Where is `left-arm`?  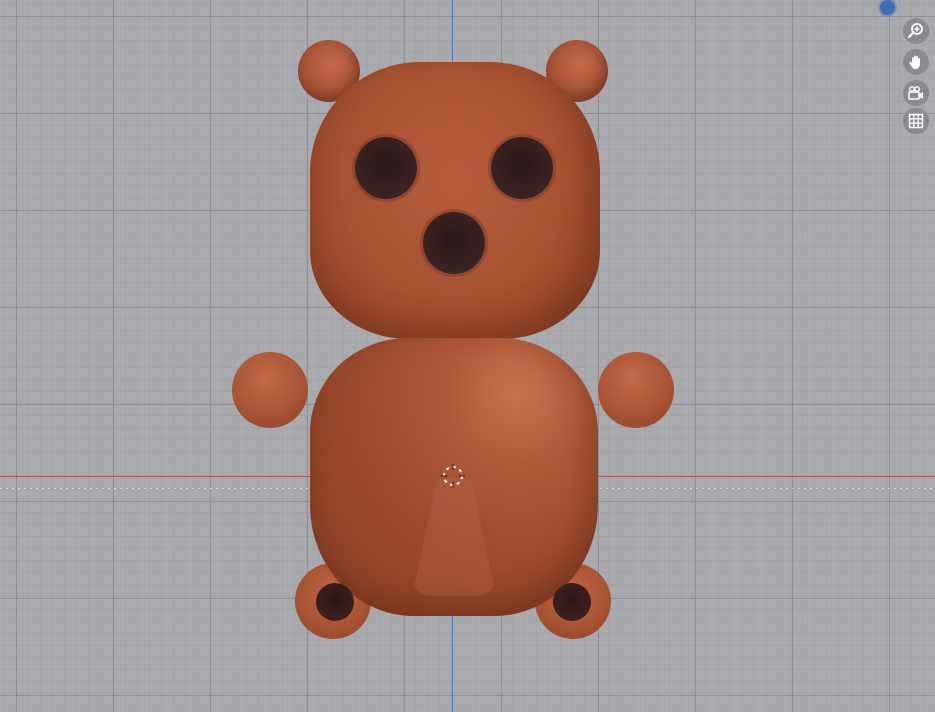 left-arm is located at coordinates (270, 390).